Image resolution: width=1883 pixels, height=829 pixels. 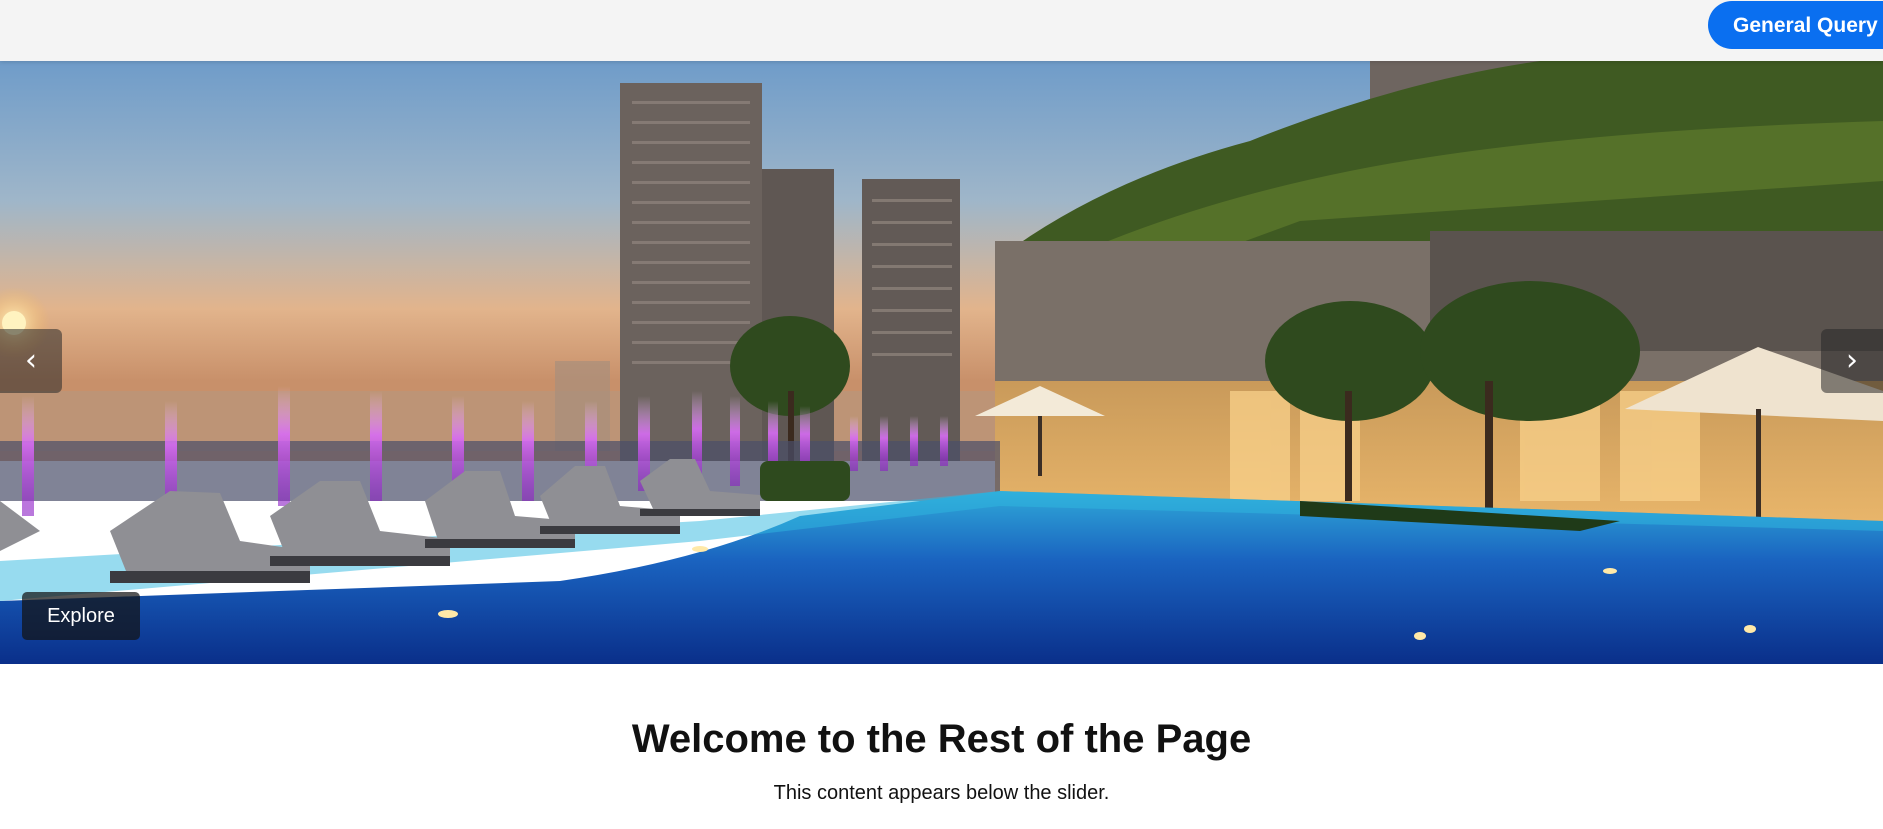 I want to click on slider-prev-button: ‹, so click(x=31, y=361).